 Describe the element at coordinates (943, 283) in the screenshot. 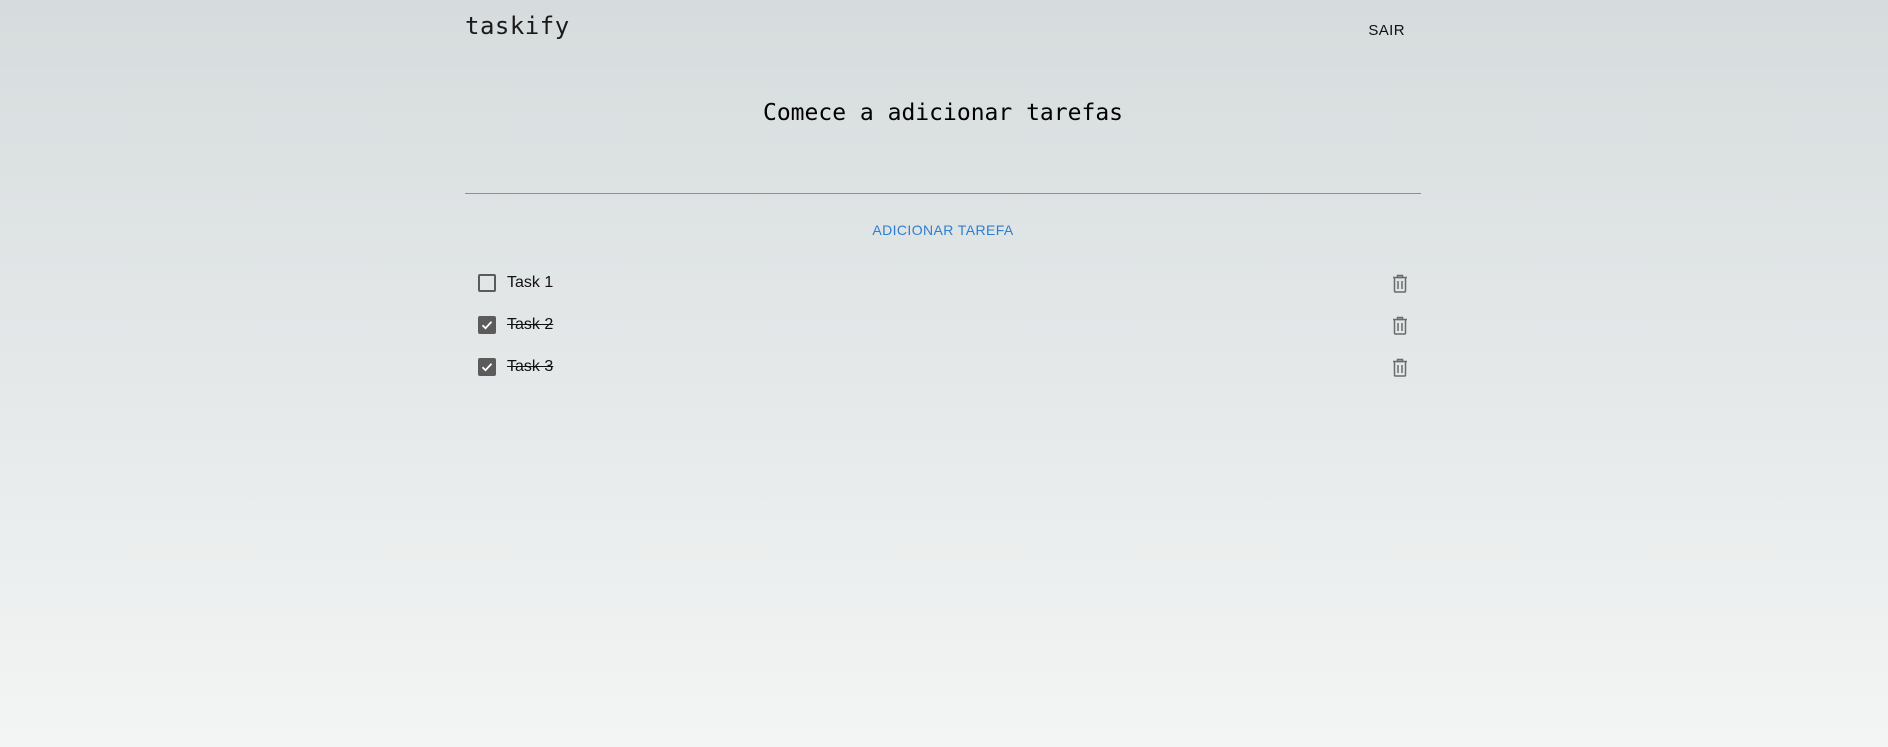

I see `task-item: Task 1` at that location.